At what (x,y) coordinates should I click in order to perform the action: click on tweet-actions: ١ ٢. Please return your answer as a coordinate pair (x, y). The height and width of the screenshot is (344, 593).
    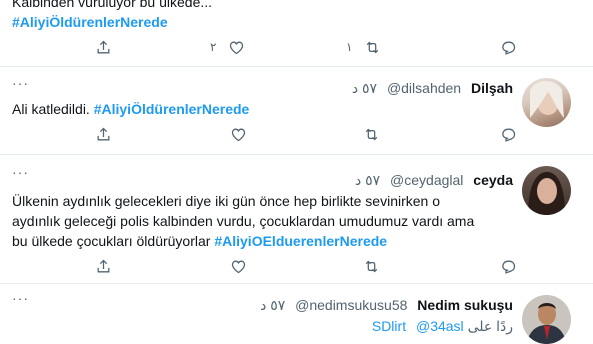
    Looking at the image, I should click on (296, 47).